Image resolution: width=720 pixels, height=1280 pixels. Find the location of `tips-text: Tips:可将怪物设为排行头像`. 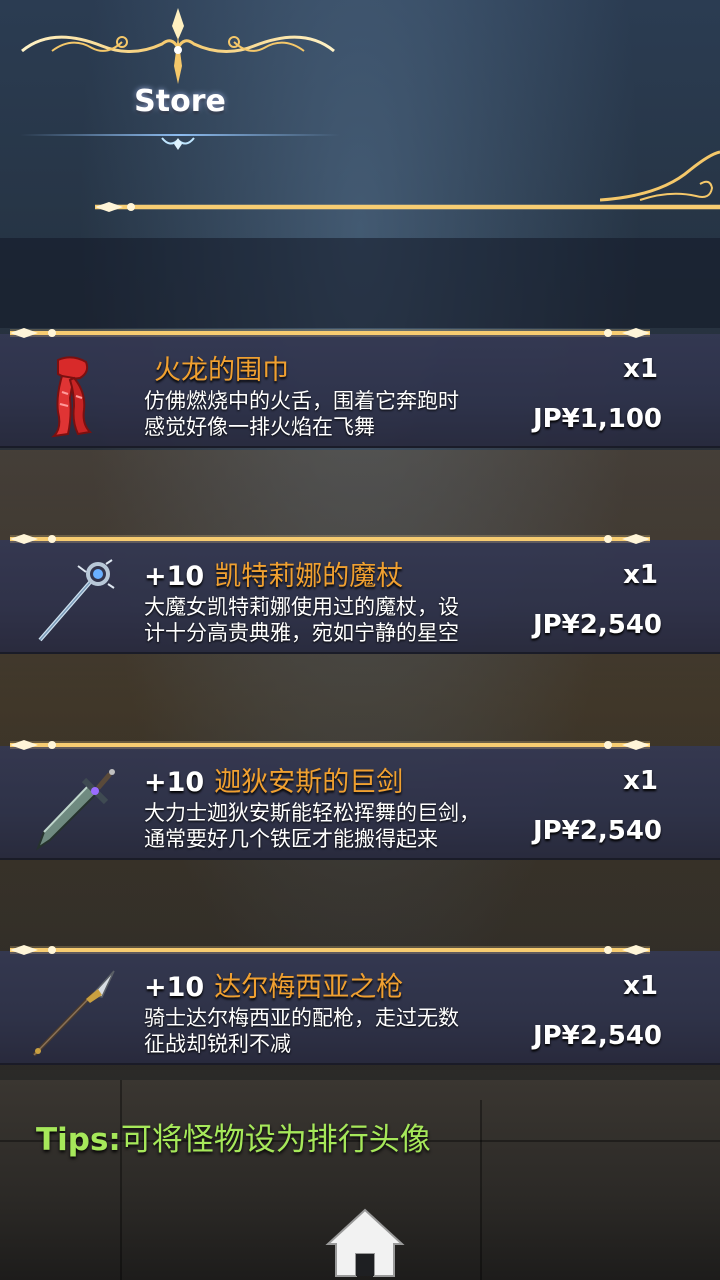

tips-text: Tips:可将怪物设为排行头像 is located at coordinates (233, 1136).